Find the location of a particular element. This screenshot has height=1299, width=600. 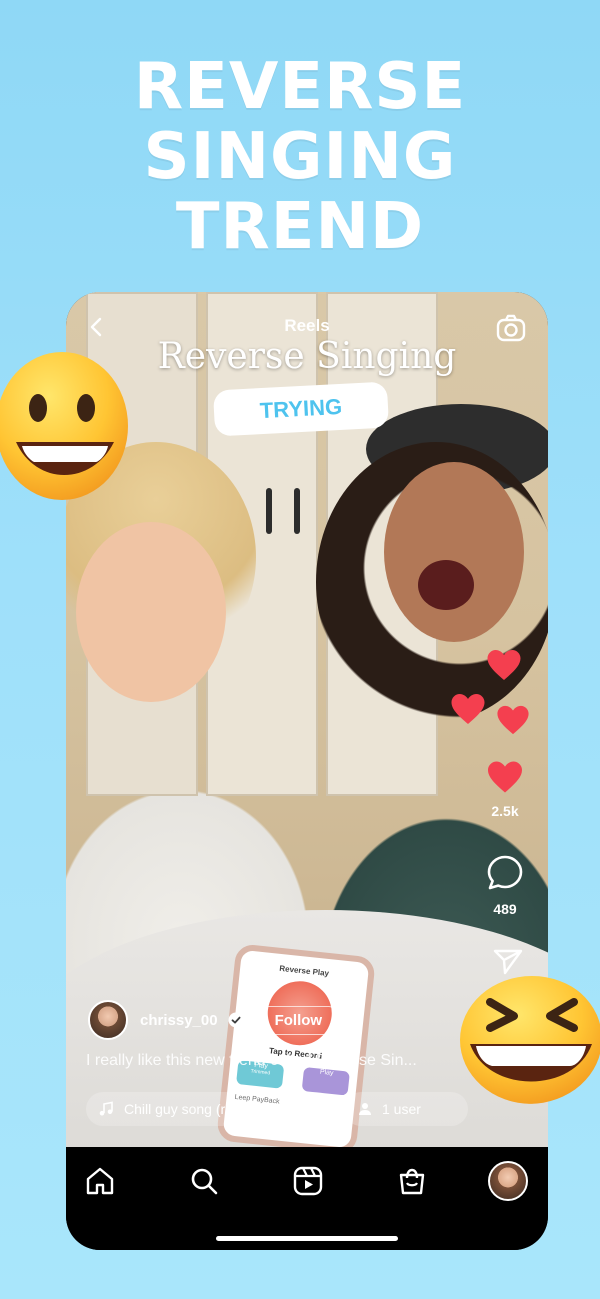

profile-avatar is located at coordinates (508, 1181).